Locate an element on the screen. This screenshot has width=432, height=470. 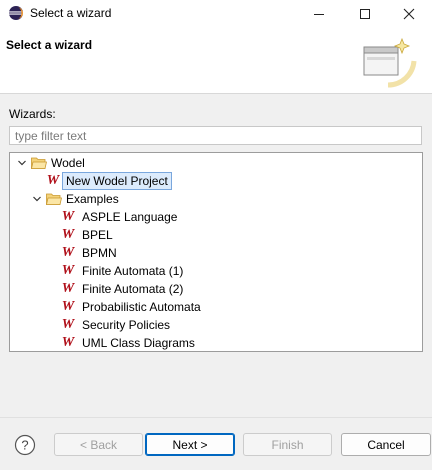
window-title: Select a wizard is located at coordinates (71, 13).